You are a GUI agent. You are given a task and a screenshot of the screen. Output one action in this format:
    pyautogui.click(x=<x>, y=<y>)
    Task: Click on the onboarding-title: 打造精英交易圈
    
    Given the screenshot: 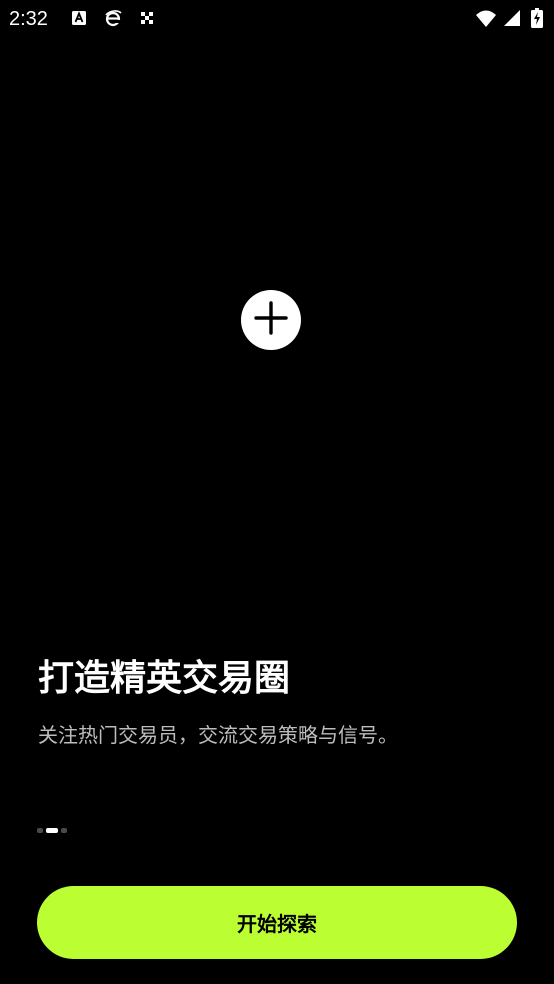 What is the action you would take?
    pyautogui.click(x=164, y=678)
    